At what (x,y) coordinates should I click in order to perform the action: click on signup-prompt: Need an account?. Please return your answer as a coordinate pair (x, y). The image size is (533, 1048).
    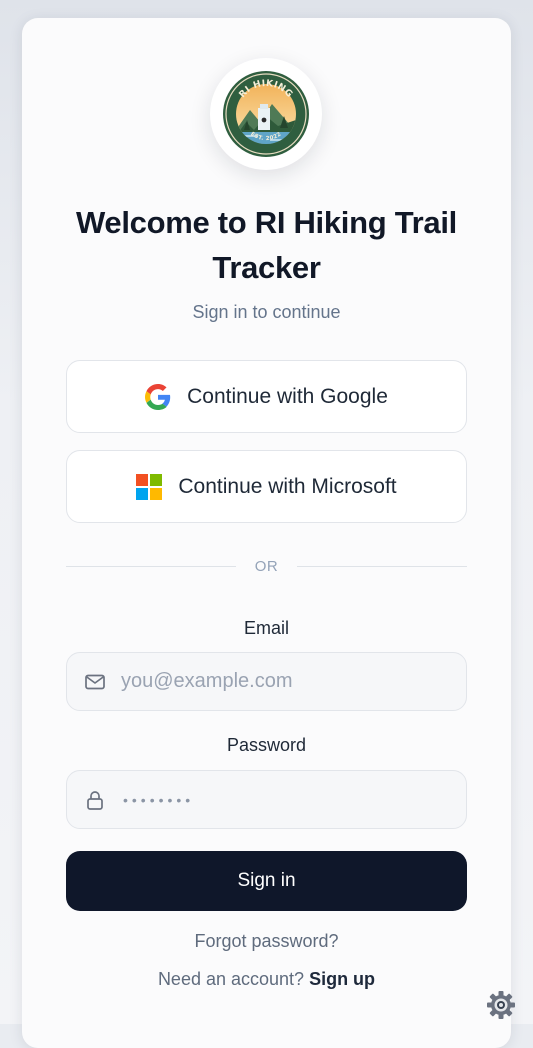
    Looking at the image, I should click on (231, 979).